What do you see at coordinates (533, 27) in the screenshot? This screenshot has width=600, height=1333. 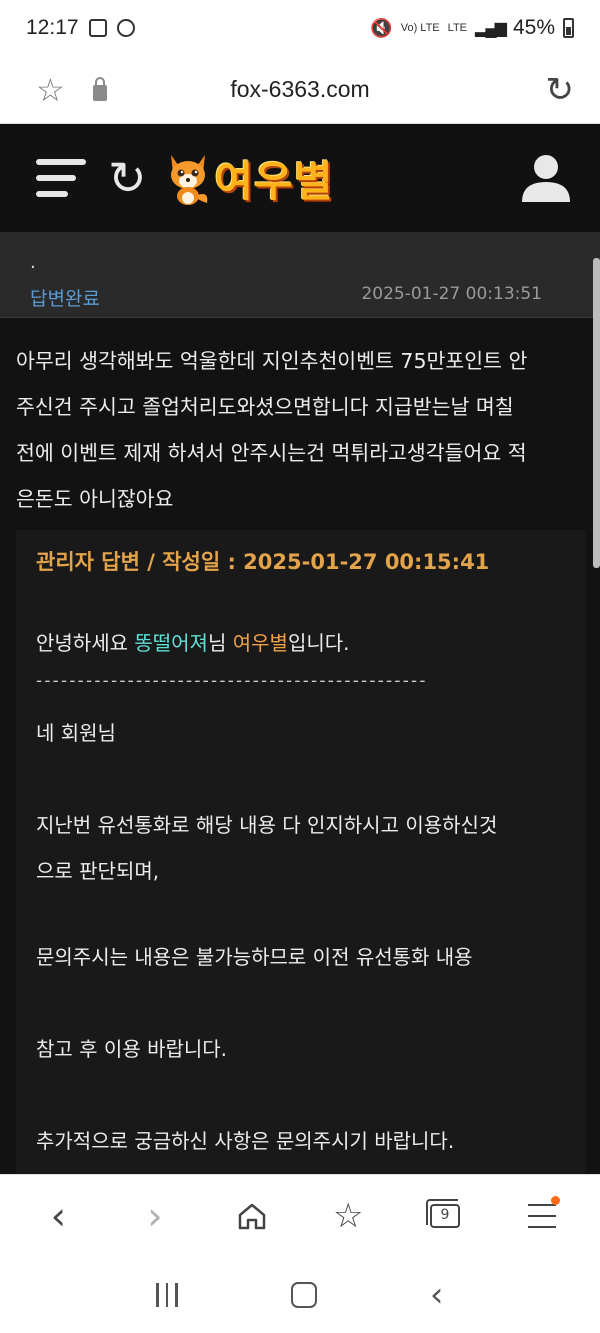 I see `battery-percent: 45%` at bounding box center [533, 27].